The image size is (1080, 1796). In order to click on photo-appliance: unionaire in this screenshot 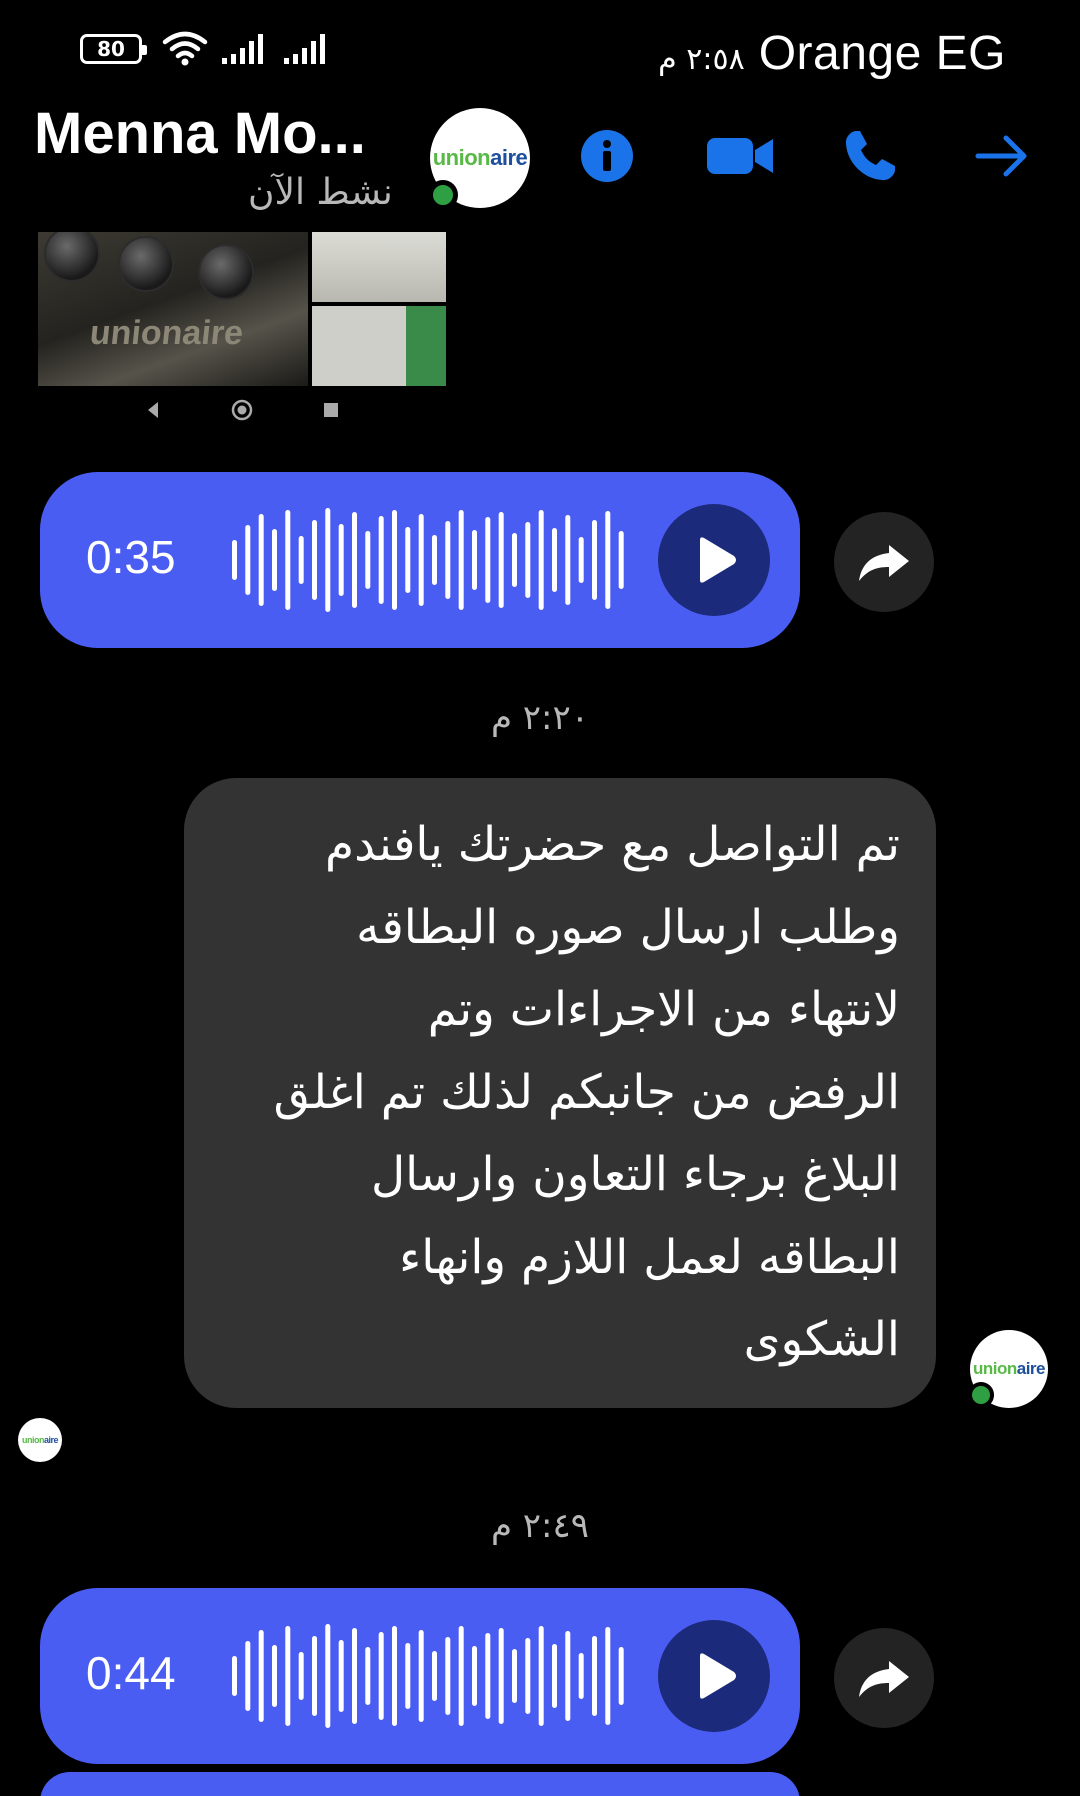, I will do `click(173, 309)`.